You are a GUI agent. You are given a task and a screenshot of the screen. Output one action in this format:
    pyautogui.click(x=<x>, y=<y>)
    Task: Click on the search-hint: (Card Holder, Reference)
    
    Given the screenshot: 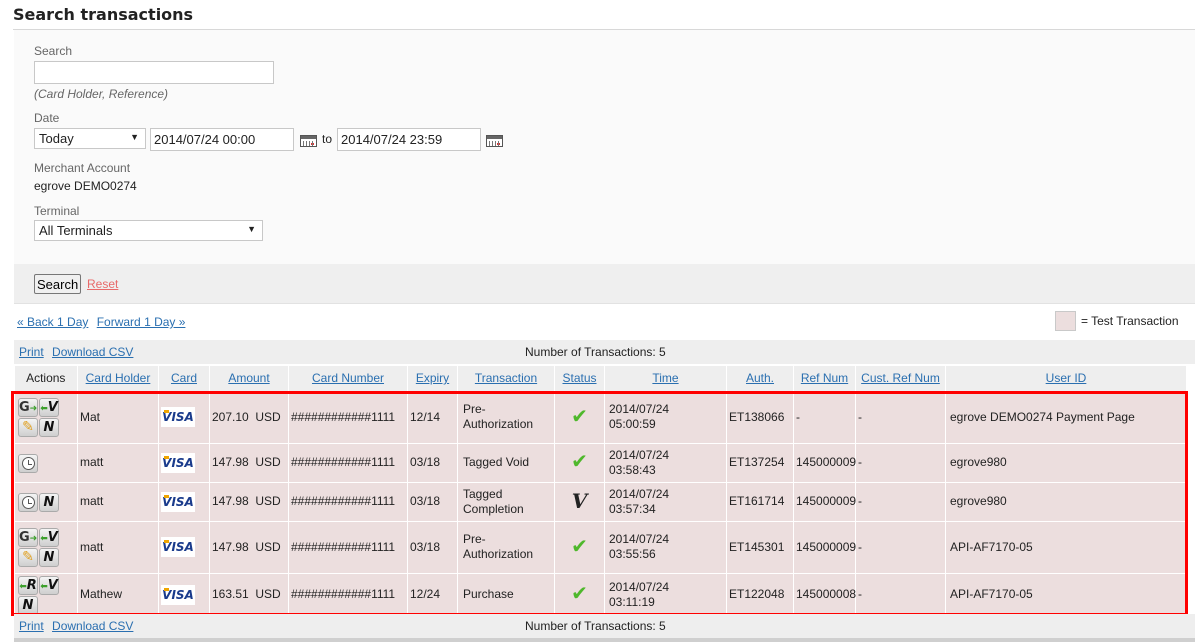 What is the action you would take?
    pyautogui.click(x=101, y=94)
    